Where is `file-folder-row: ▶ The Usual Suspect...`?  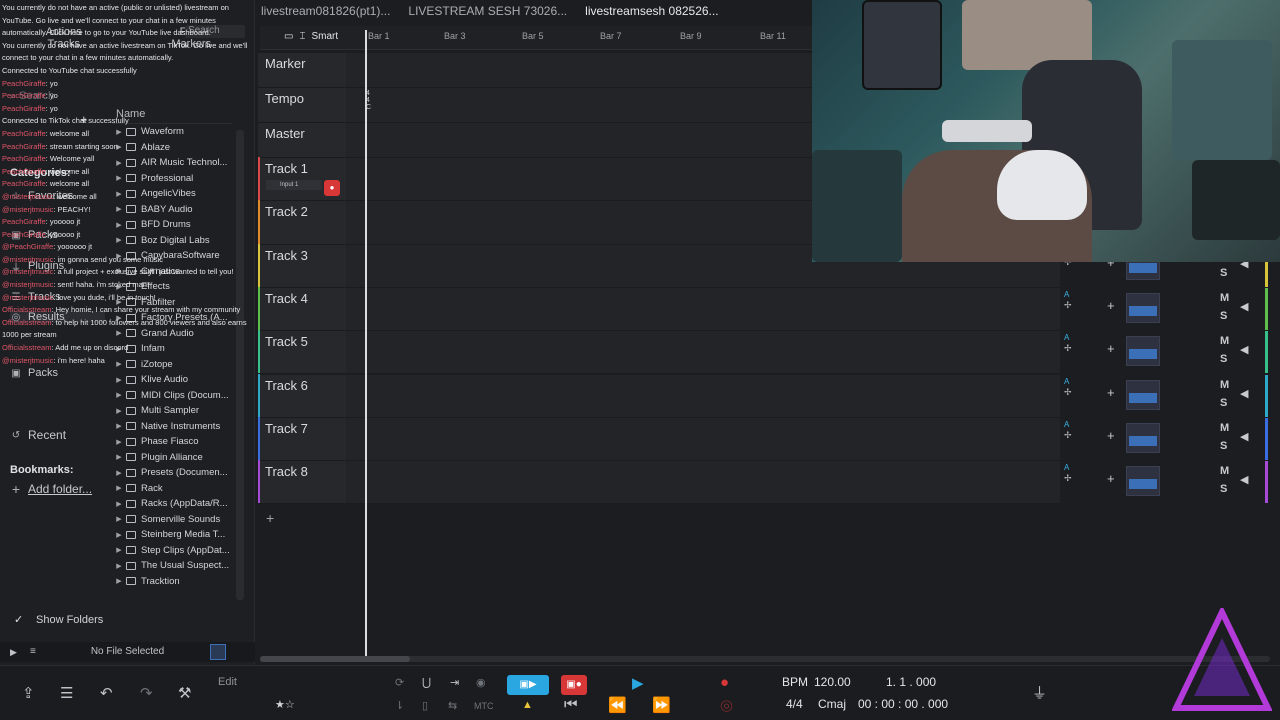 file-folder-row: ▶ The Usual Suspect... is located at coordinates (172, 566).